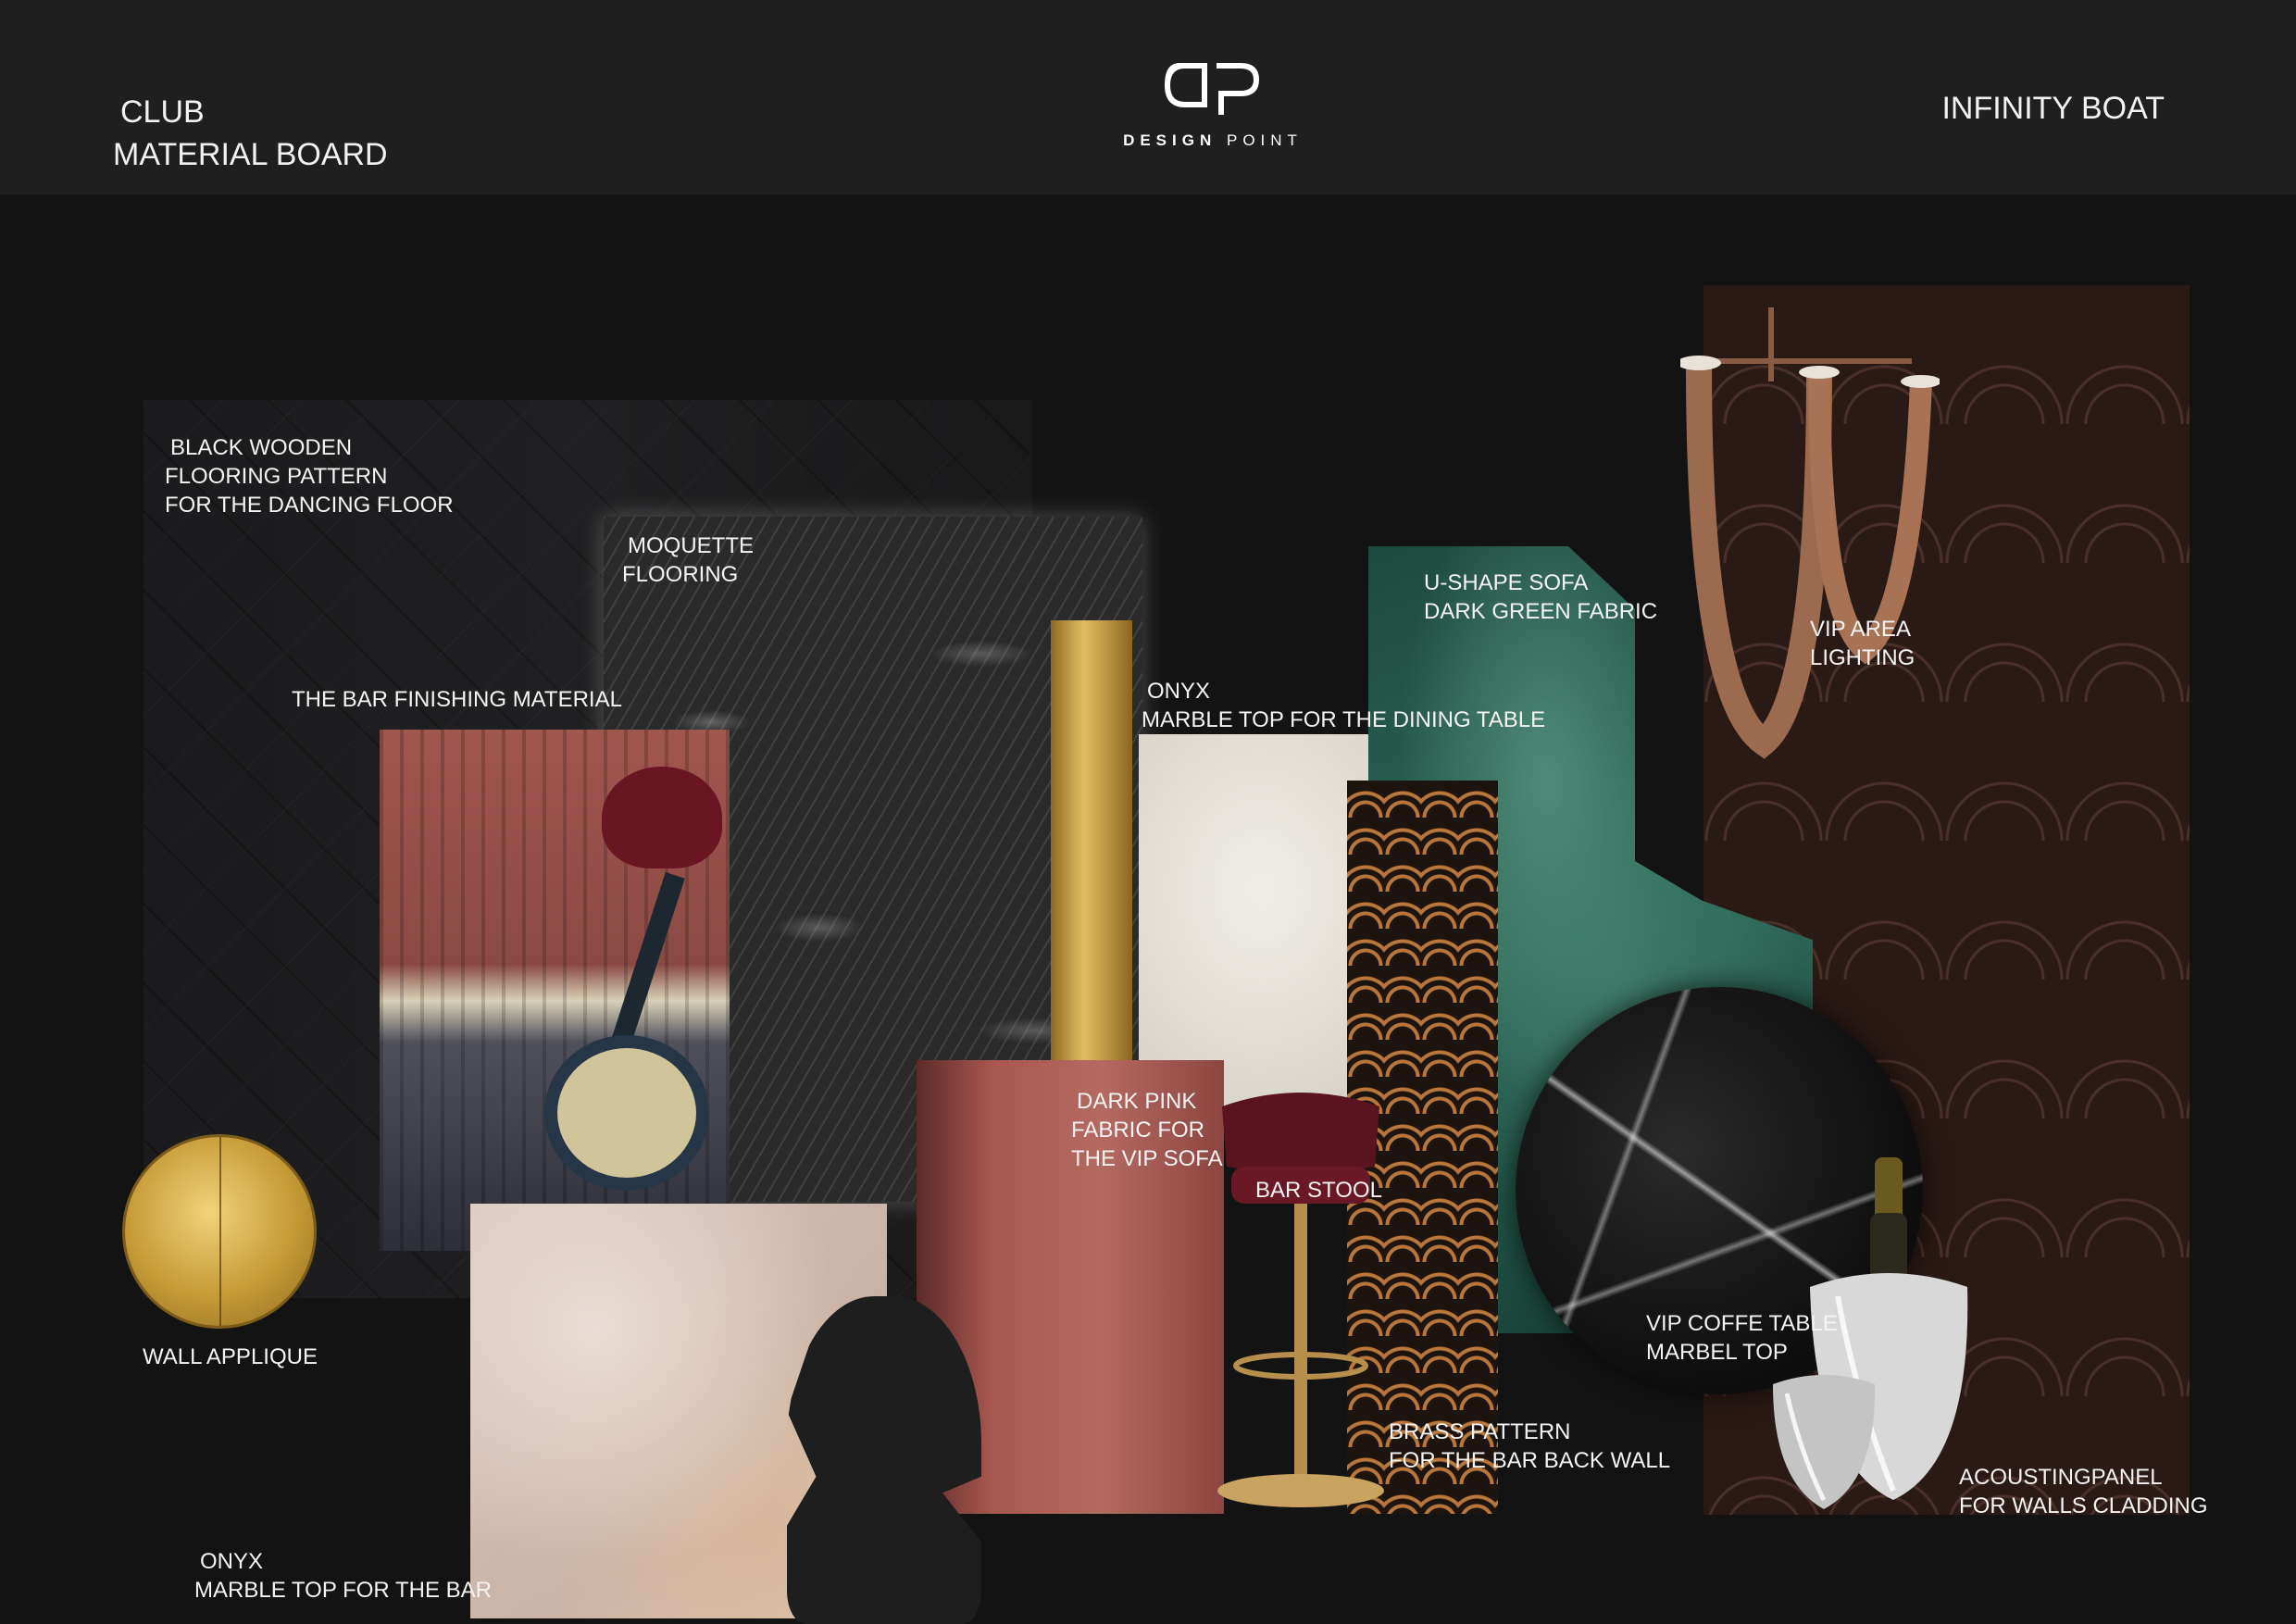 The width and height of the screenshot is (2296, 1624). What do you see at coordinates (1213, 140) in the screenshot?
I see `logo-wordmark: DESIGN POINT` at bounding box center [1213, 140].